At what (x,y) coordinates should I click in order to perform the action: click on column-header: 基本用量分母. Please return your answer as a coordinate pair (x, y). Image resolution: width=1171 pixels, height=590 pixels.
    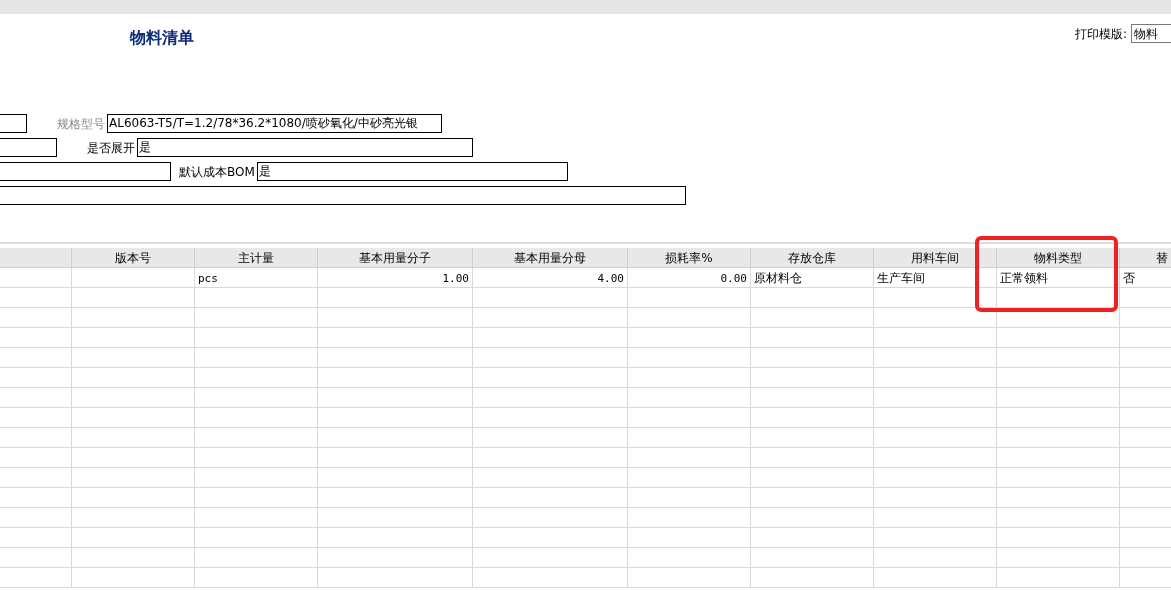
    Looking at the image, I should click on (550, 258).